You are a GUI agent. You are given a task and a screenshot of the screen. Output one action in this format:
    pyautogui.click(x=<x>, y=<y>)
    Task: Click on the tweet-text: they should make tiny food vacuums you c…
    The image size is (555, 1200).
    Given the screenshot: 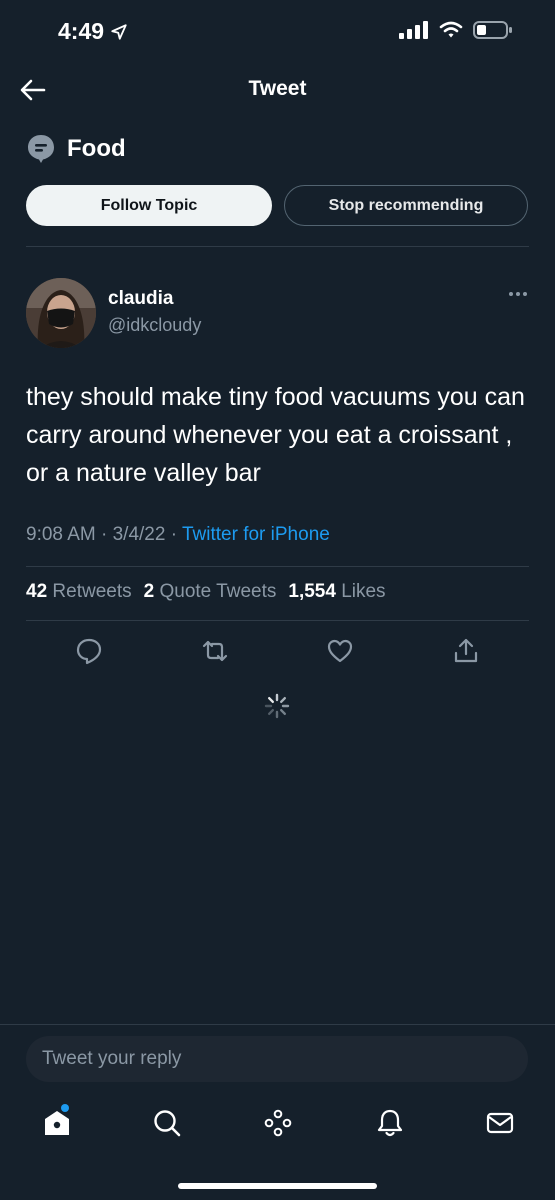 What is the action you would take?
    pyautogui.click(x=275, y=435)
    